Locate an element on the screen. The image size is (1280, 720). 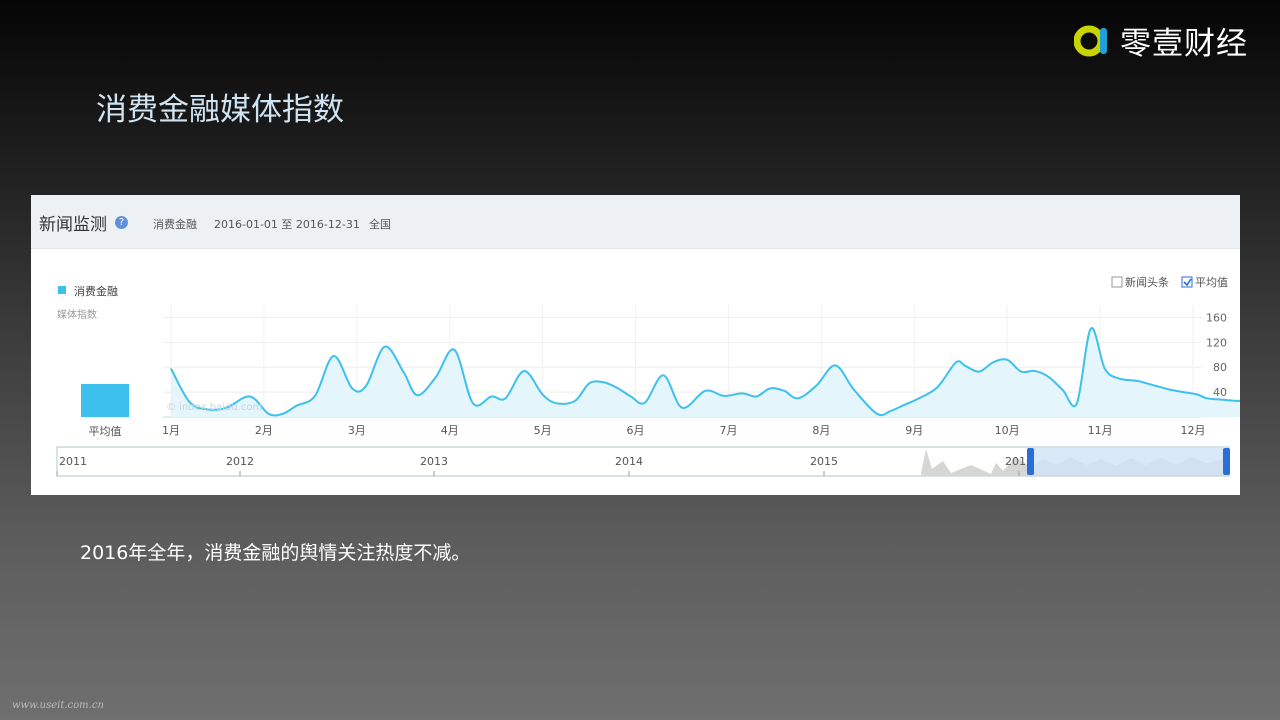
brand-name: 零壹财经 is located at coordinates (1184, 44).